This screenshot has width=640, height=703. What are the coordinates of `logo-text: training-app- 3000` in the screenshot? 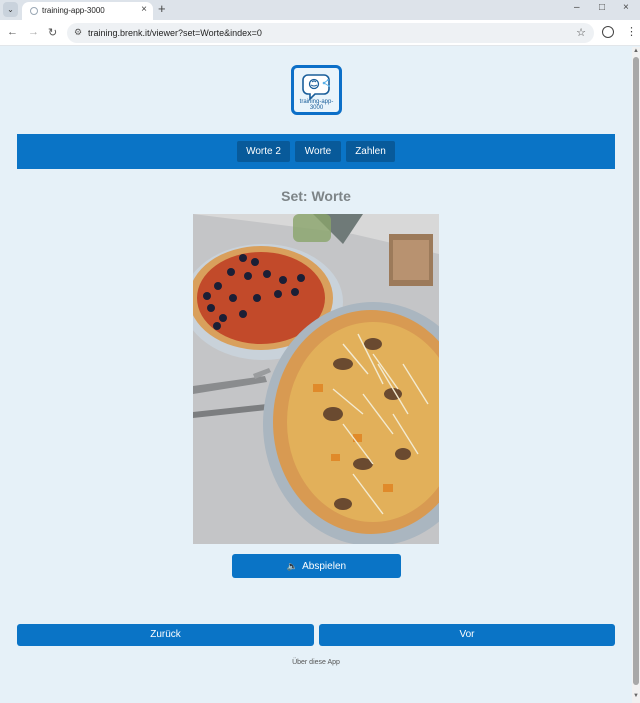 It's located at (316, 105).